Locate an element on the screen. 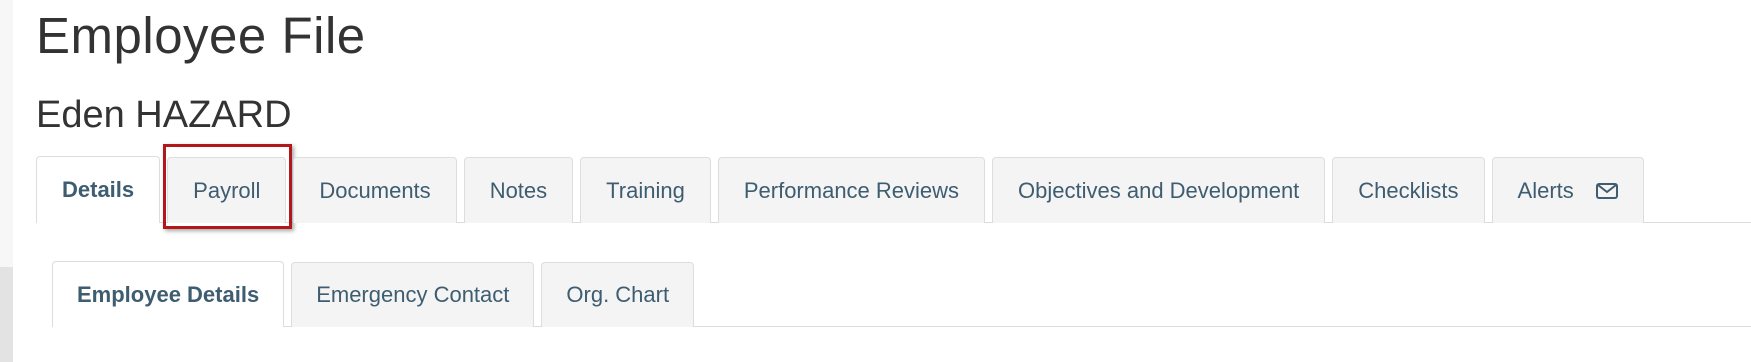 This screenshot has height=362, width=1751. subtab-label: Emergency Contact is located at coordinates (413, 294).